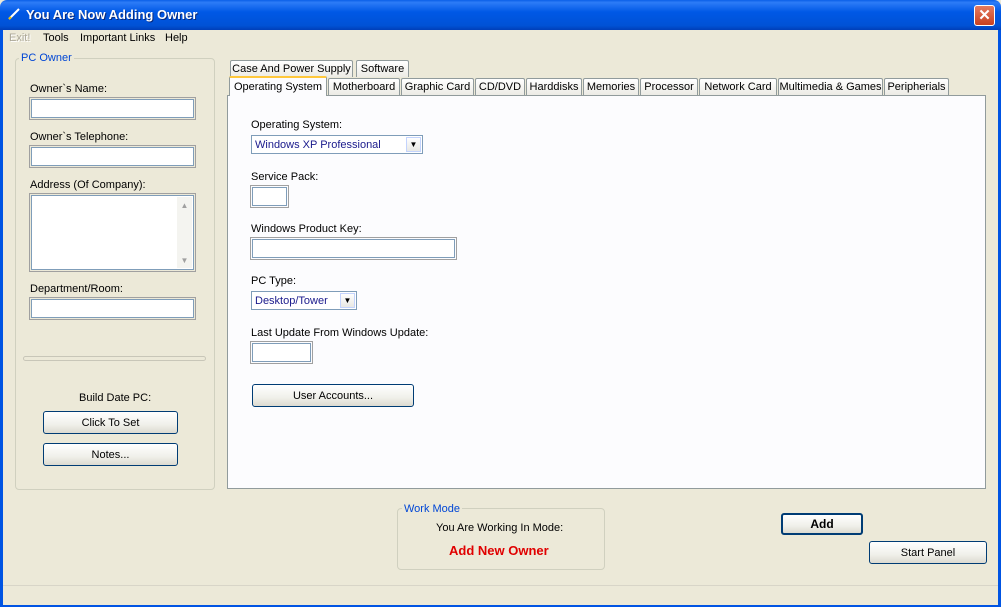  What do you see at coordinates (112, 14) in the screenshot?
I see `window-title: You Are Now Adding Owner` at bounding box center [112, 14].